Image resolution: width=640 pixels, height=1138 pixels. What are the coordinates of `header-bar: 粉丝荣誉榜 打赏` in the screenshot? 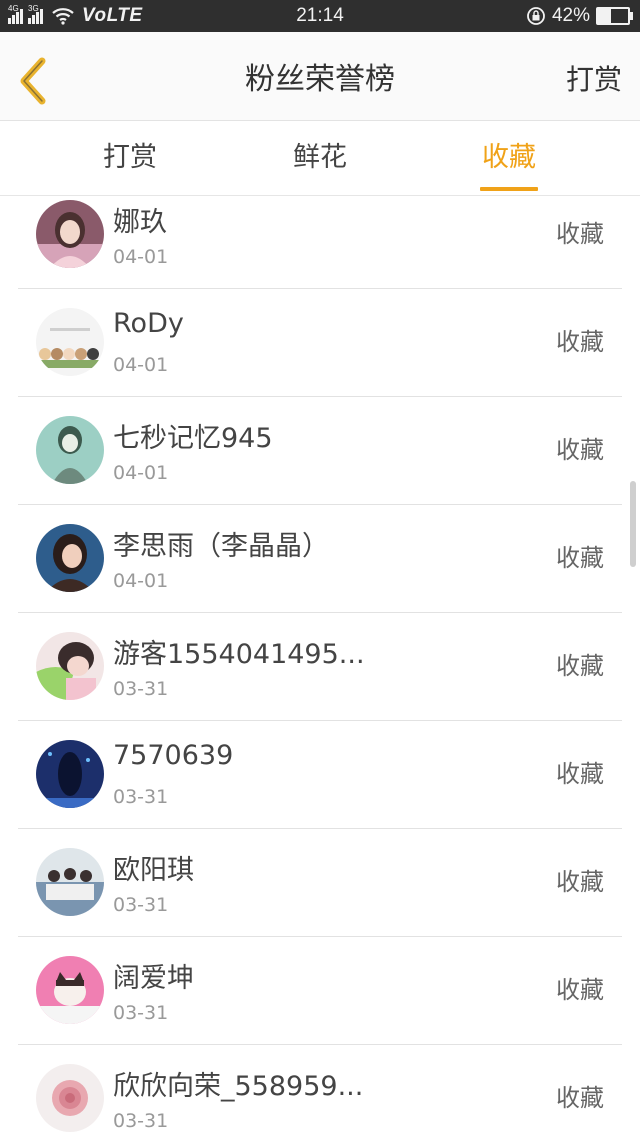 It's located at (320, 76).